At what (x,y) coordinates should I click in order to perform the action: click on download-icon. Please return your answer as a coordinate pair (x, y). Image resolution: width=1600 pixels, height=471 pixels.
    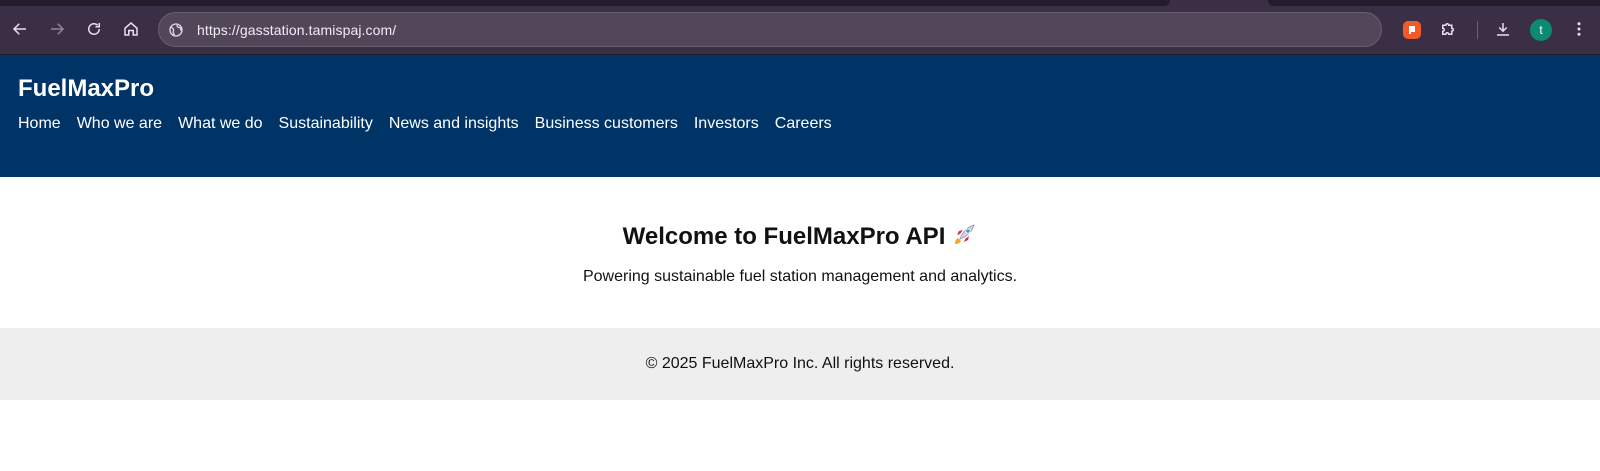
    Looking at the image, I should click on (1503, 29).